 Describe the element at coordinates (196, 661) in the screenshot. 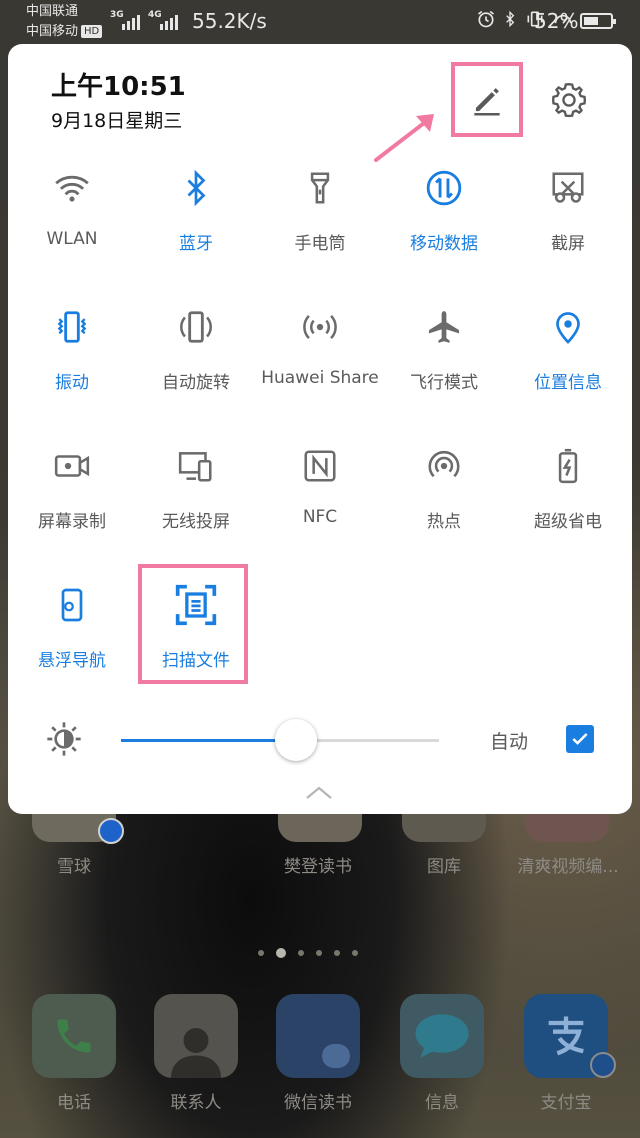

I see `tile-label: 扫描文件` at that location.